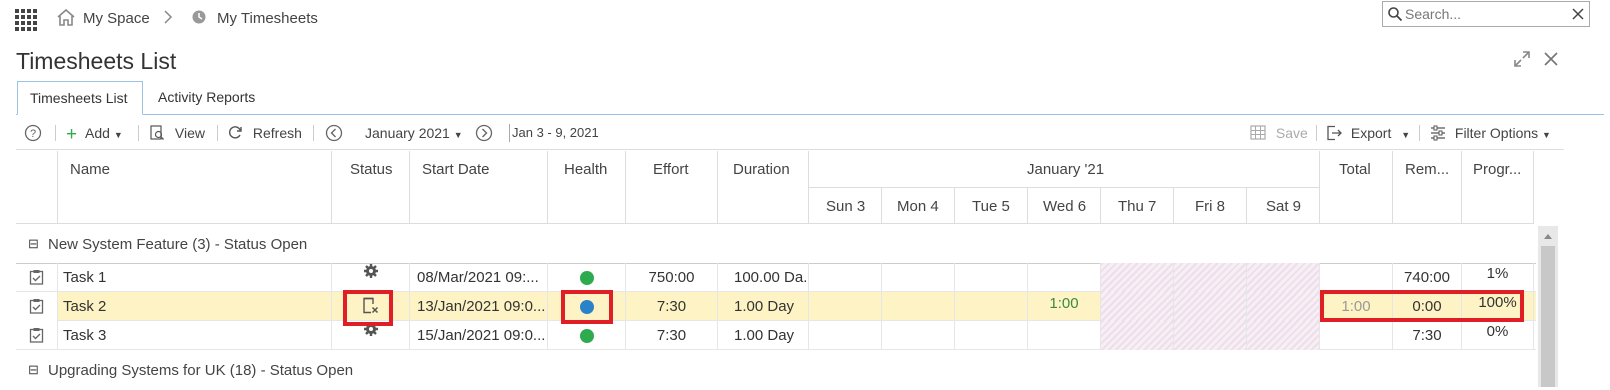 The image size is (1610, 390). I want to click on task-name: Task 2, so click(195, 306).